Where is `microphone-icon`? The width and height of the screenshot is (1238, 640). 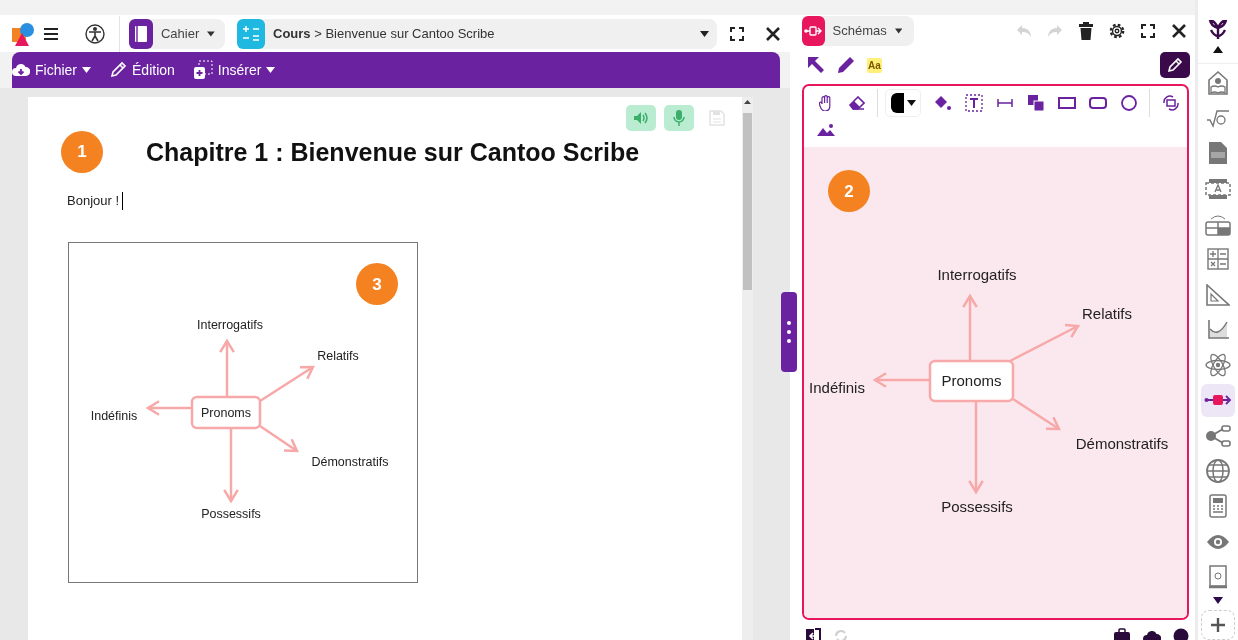
microphone-icon is located at coordinates (679, 118).